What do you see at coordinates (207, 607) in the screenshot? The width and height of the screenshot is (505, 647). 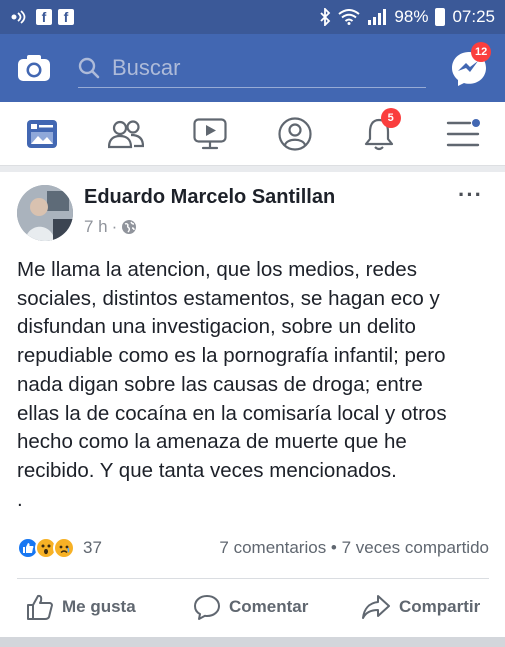 I see `comment-icon` at bounding box center [207, 607].